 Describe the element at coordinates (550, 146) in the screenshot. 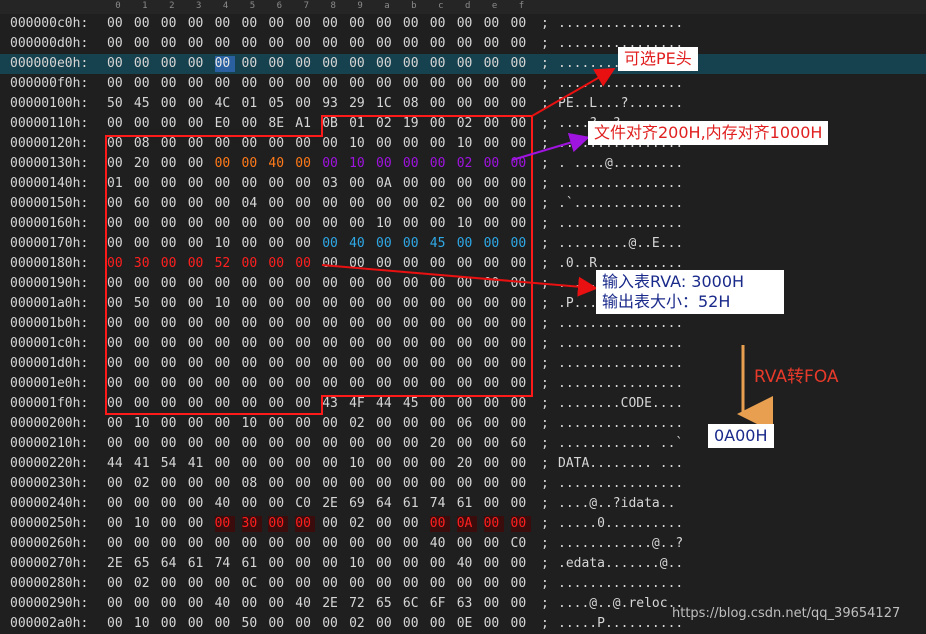

I see `arrow-alignment` at that location.